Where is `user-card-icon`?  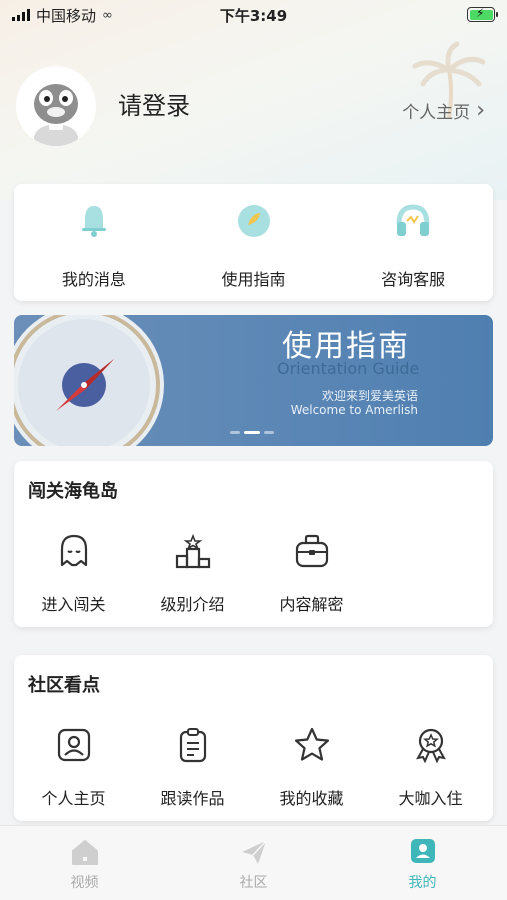
user-card-icon is located at coordinates (73, 745).